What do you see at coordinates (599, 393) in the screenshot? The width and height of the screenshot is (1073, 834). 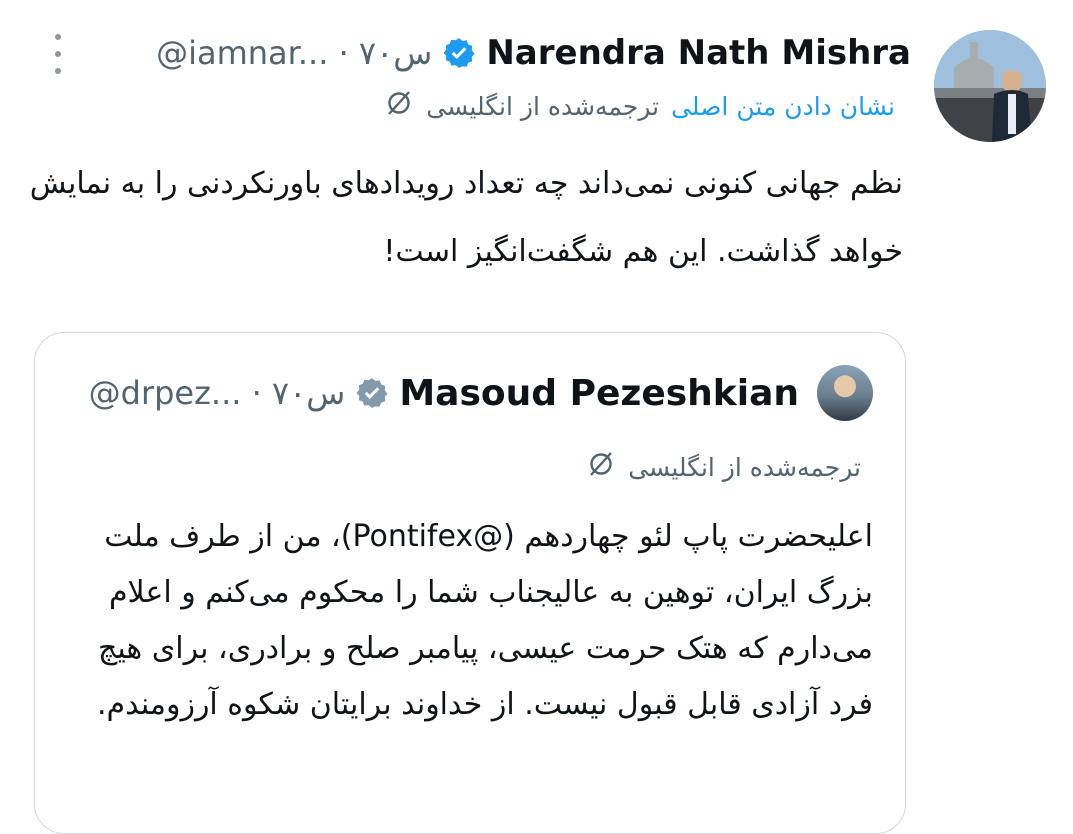 I see `quoted-author-name: Masoud Pezeshkian` at bounding box center [599, 393].